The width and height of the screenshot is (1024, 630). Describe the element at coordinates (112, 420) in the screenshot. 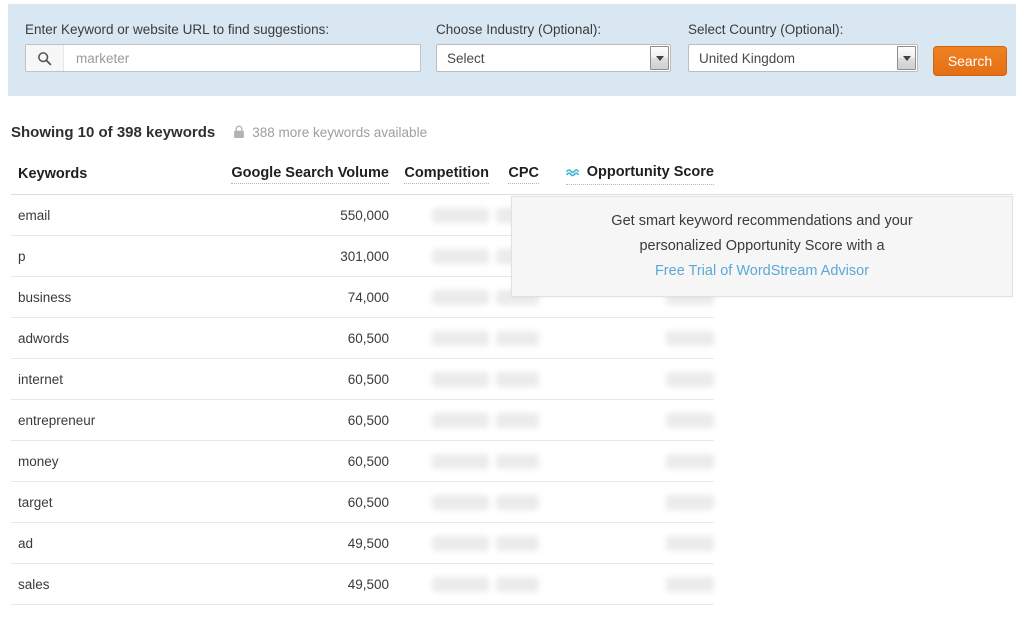

I see `keyword-cell: entrepreneur` at that location.